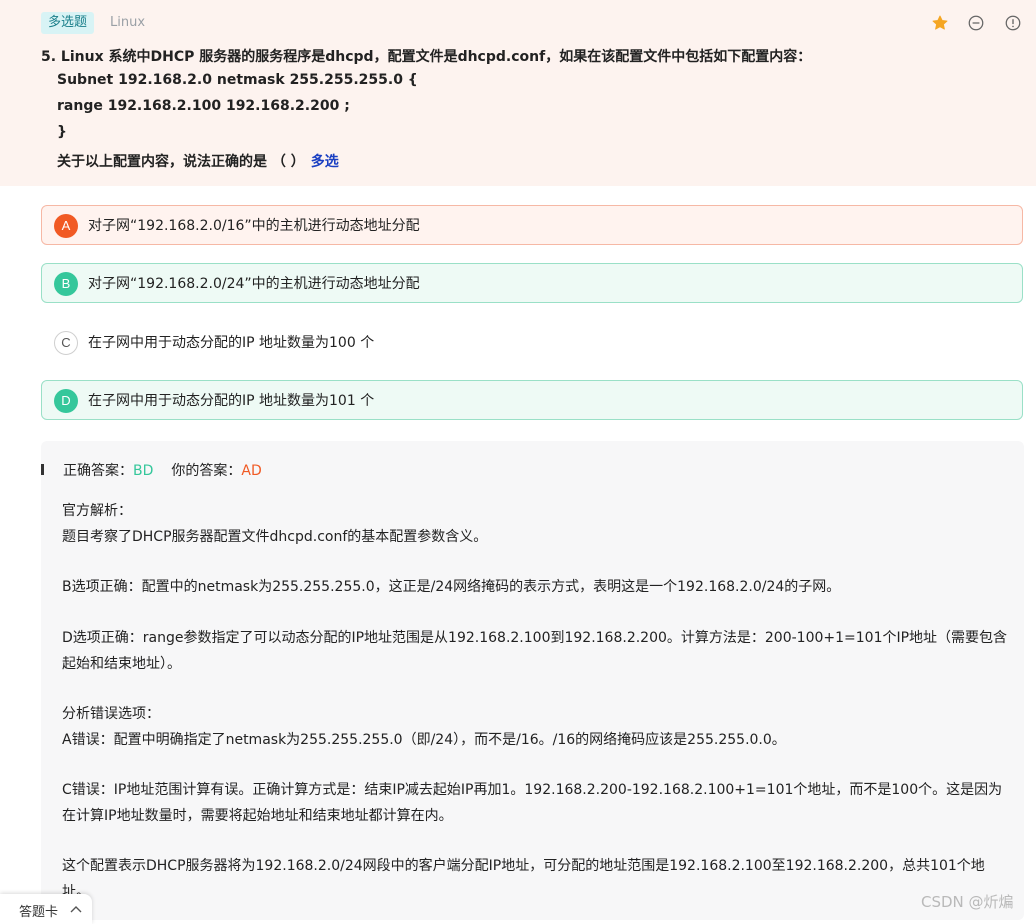 Image resolution: width=1036 pixels, height=924 pixels. I want to click on question-type-tag: 多选题, so click(68, 23).